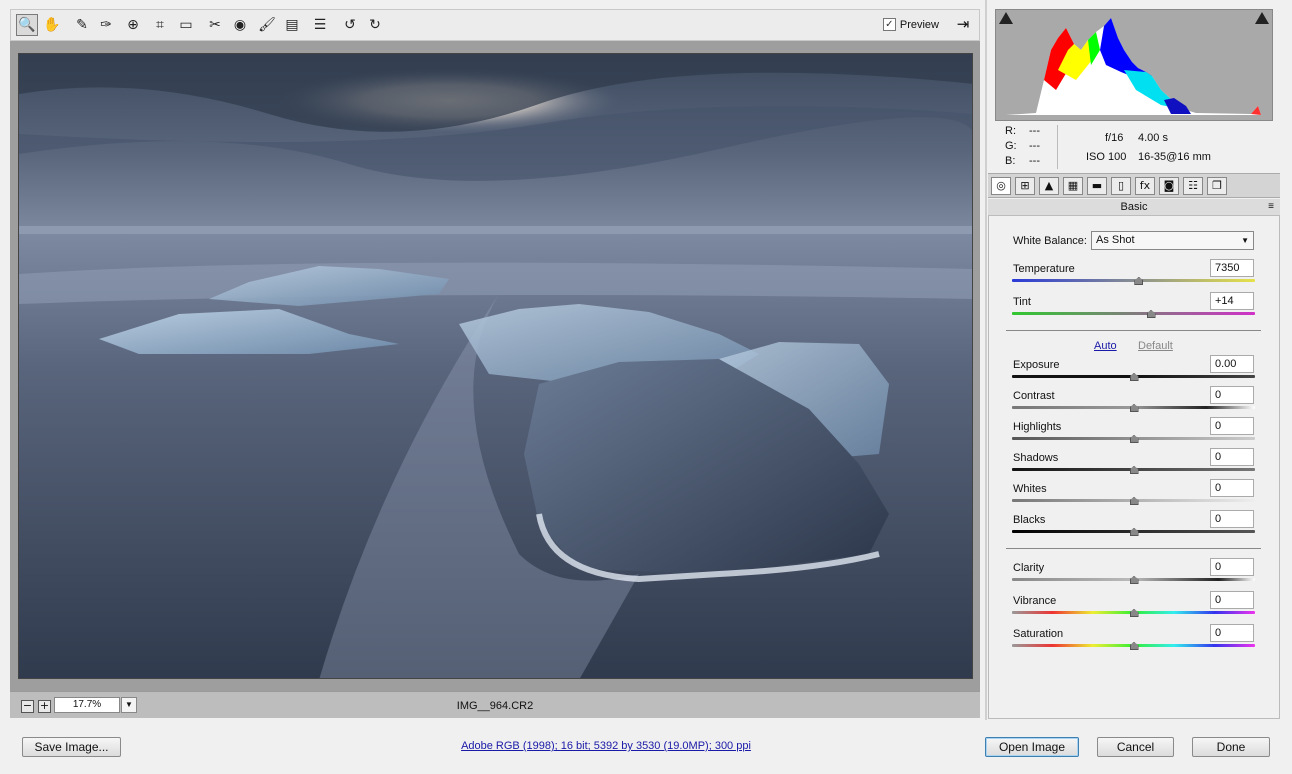 This screenshot has width=1292, height=774. I want to click on vibrance-value-field: 0, so click(1232, 600).